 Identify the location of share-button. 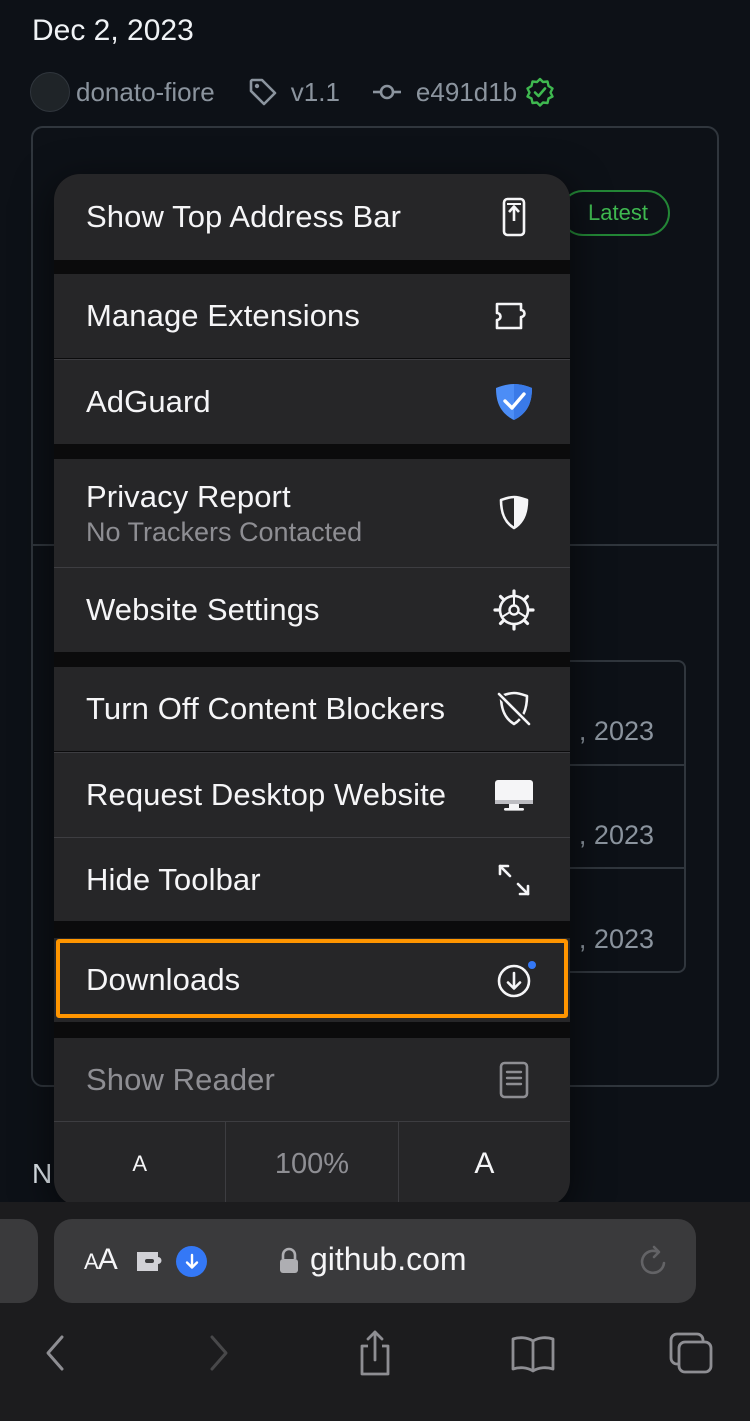
(375, 1353).